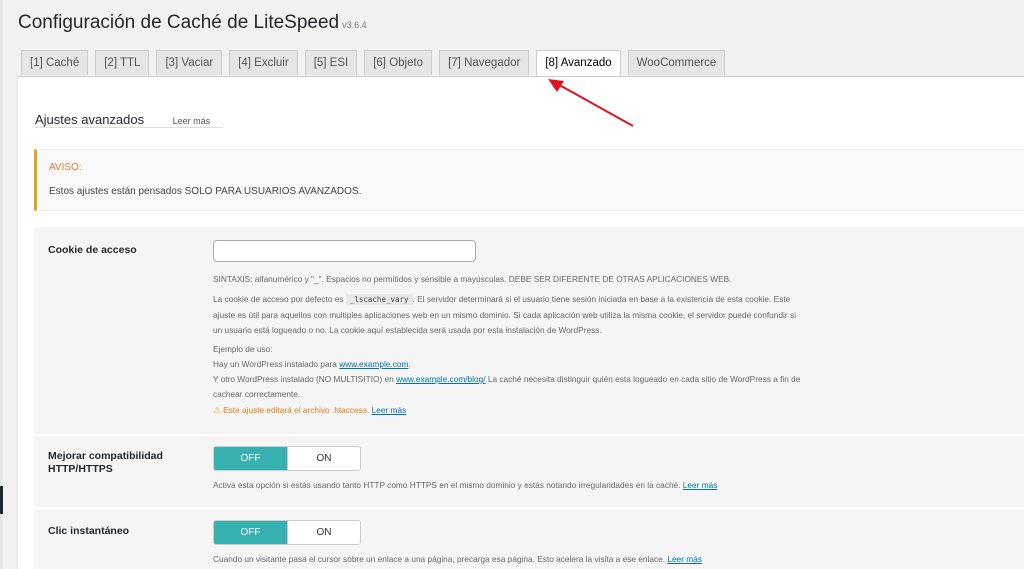  Describe the element at coordinates (373, 364) in the screenshot. I see `example1-link: www.example.com` at that location.